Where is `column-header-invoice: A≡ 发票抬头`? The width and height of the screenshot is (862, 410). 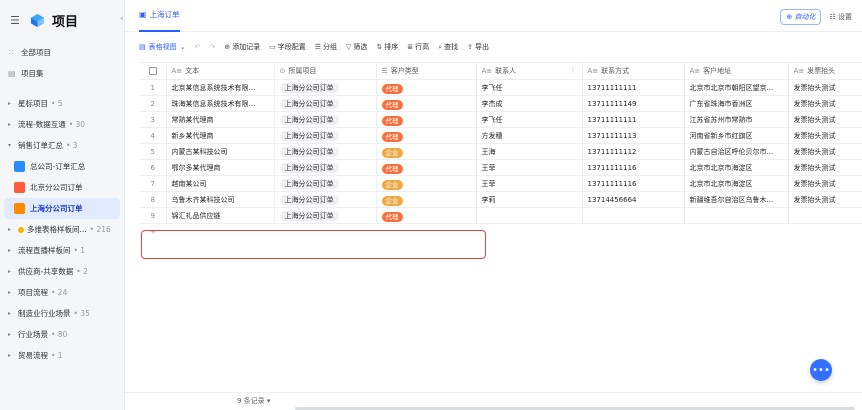 column-header-invoice: A≡ 发票抬头 is located at coordinates (825, 71).